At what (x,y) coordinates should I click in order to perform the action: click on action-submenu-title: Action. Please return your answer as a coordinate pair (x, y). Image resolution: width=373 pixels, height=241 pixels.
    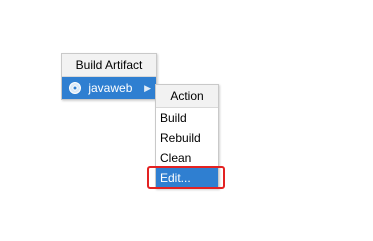
    Looking at the image, I should click on (187, 96).